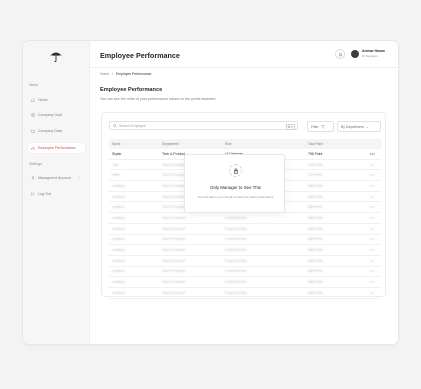 This screenshot has width=421, height=389. What do you see at coordinates (104, 74) in the screenshot?
I see `breadcrumb-home: Home` at bounding box center [104, 74].